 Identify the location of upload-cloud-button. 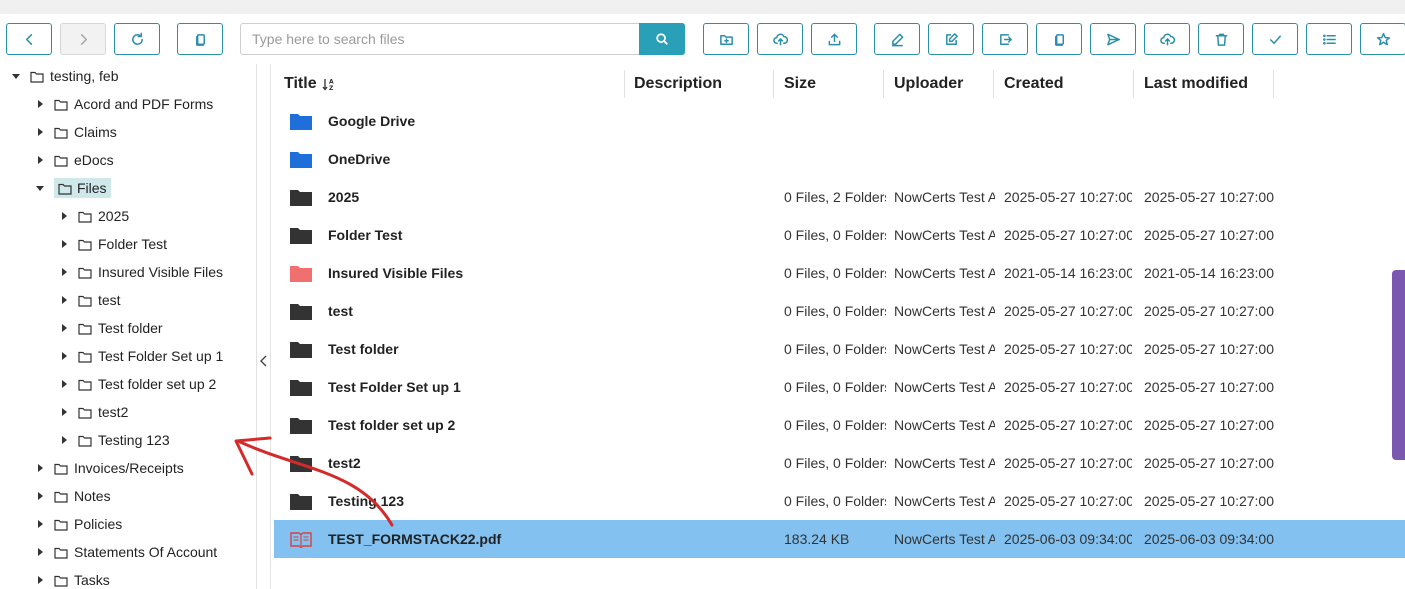
(780, 39).